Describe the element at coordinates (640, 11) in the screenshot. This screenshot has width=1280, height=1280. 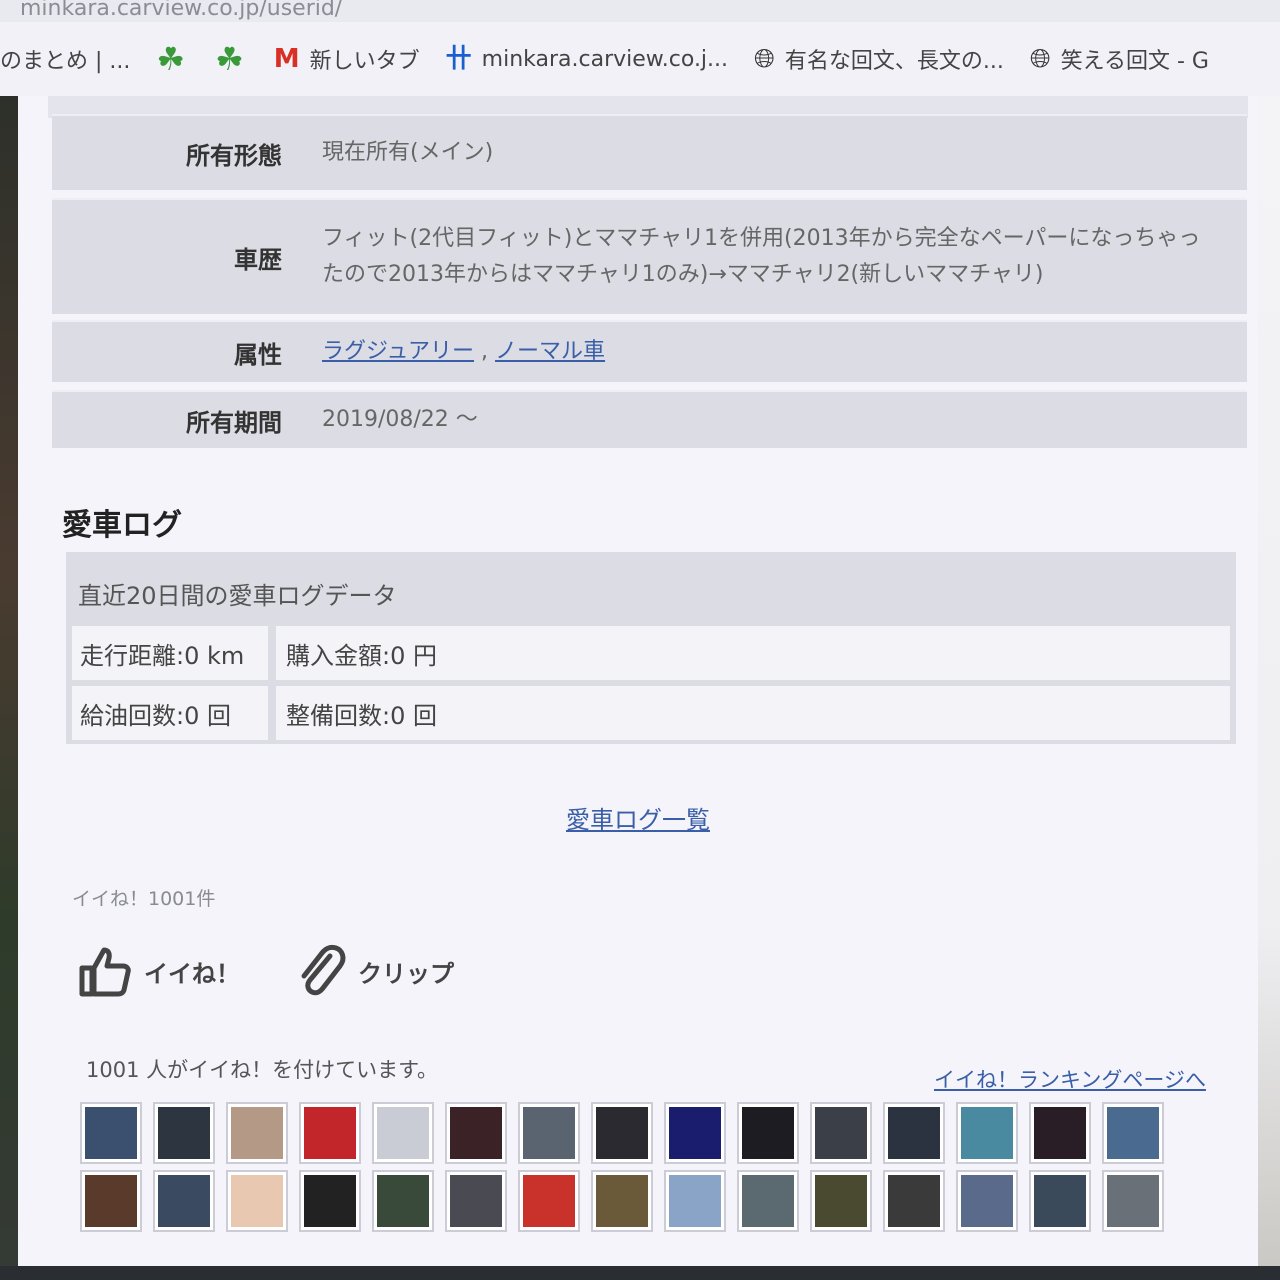
I see `address-bar-partial: minkara.carview.co.jp/userid/` at that location.